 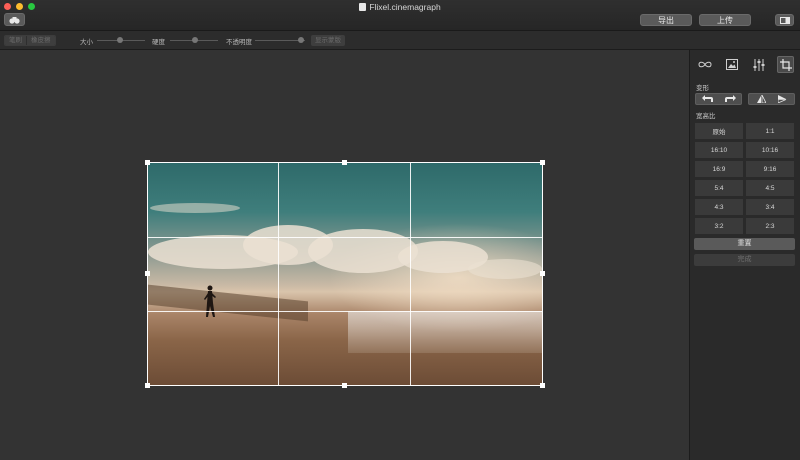 I want to click on ratio-3-4: 3:4, so click(x=770, y=207).